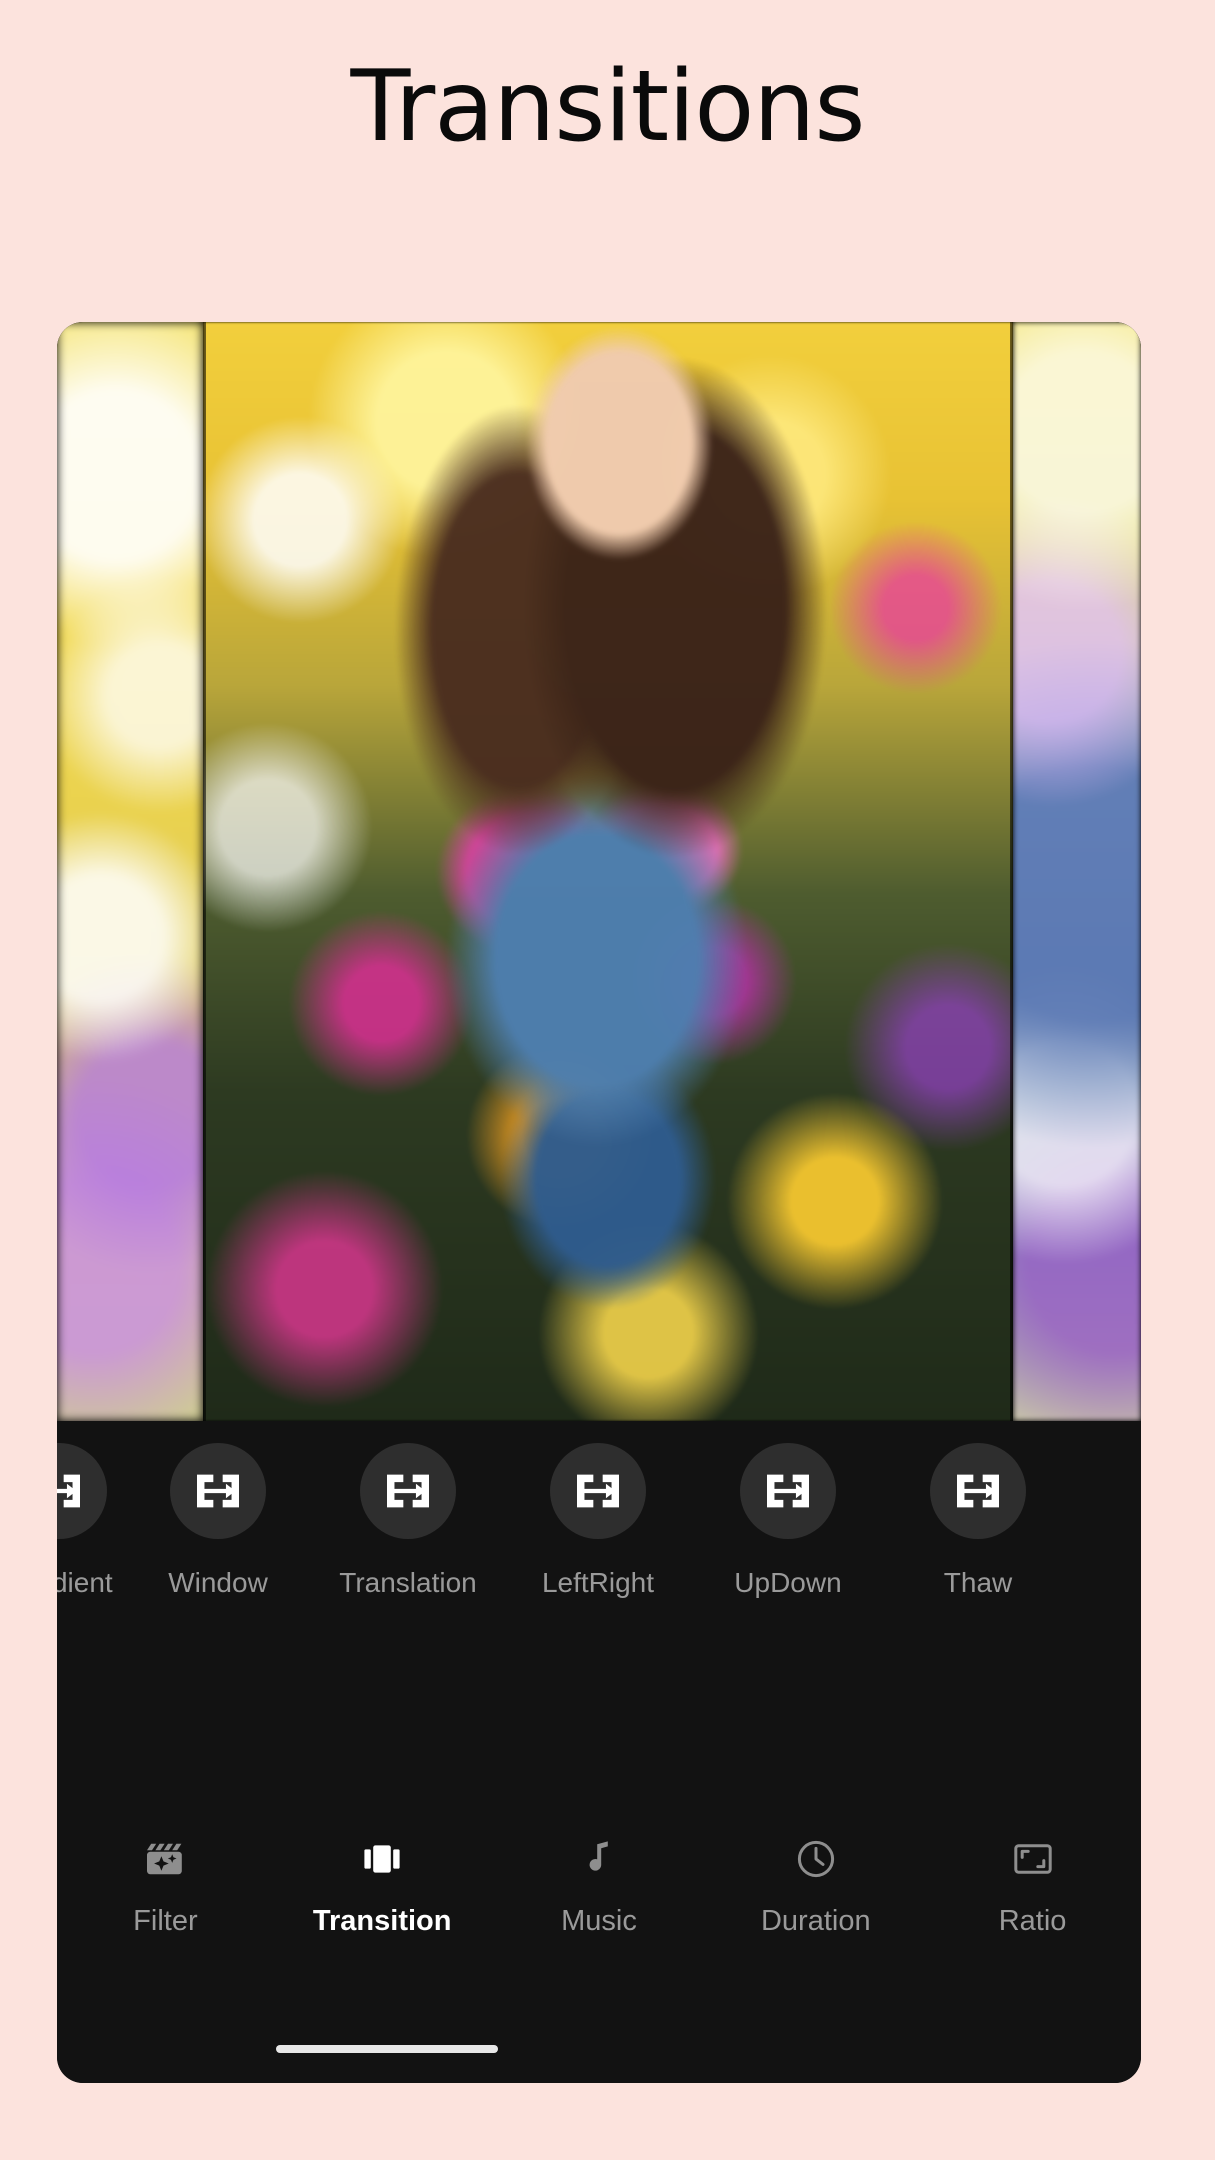 Image resolution: width=1215 pixels, height=2160 pixels. What do you see at coordinates (165, 1921) in the screenshot?
I see `tab-label: Filter` at bounding box center [165, 1921].